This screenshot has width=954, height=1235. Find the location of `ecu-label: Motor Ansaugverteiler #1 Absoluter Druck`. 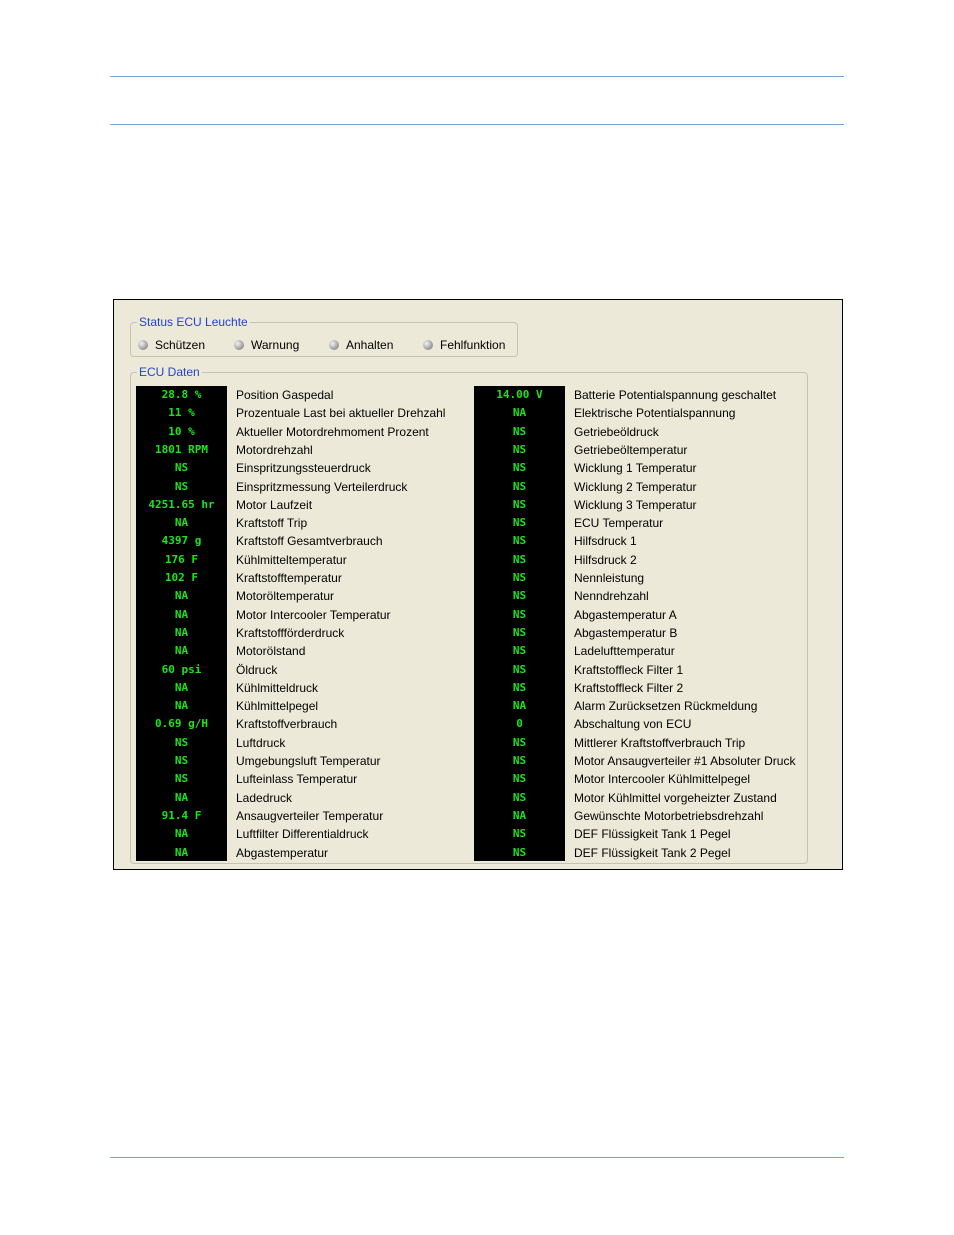

ecu-label: Motor Ansaugverteiler #1 Absoluter Druck is located at coordinates (685, 761).